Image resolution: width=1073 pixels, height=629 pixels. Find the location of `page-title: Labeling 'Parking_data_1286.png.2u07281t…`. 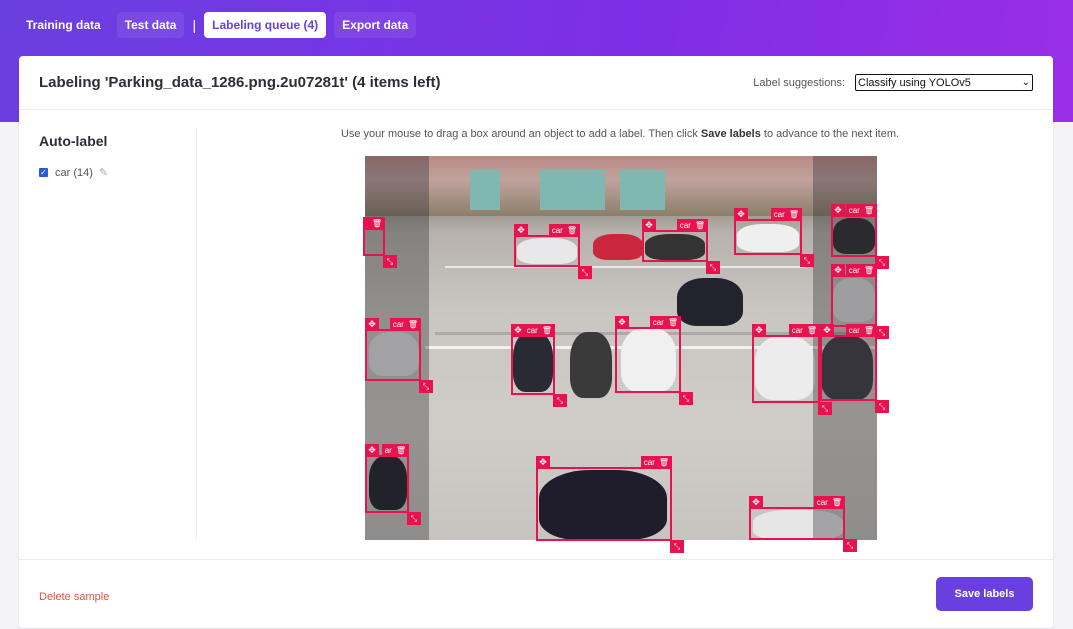

page-title: Labeling 'Parking_data_1286.png.2u07281t… is located at coordinates (240, 82).